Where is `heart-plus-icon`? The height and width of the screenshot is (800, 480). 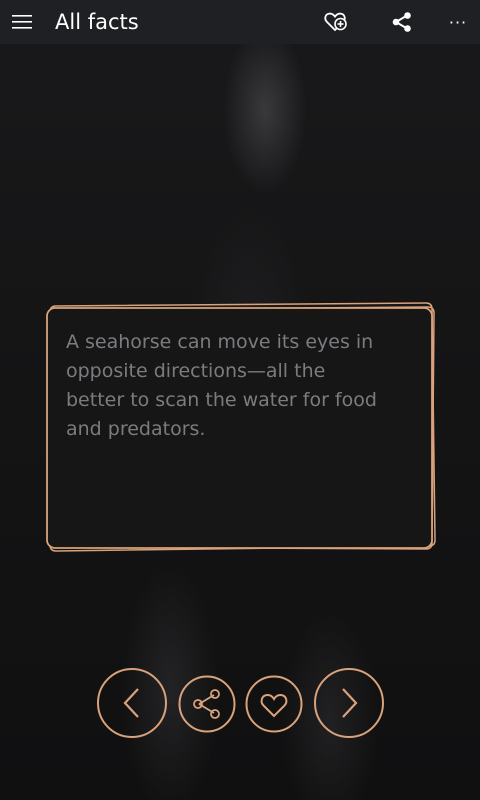 heart-plus-icon is located at coordinates (335, 22).